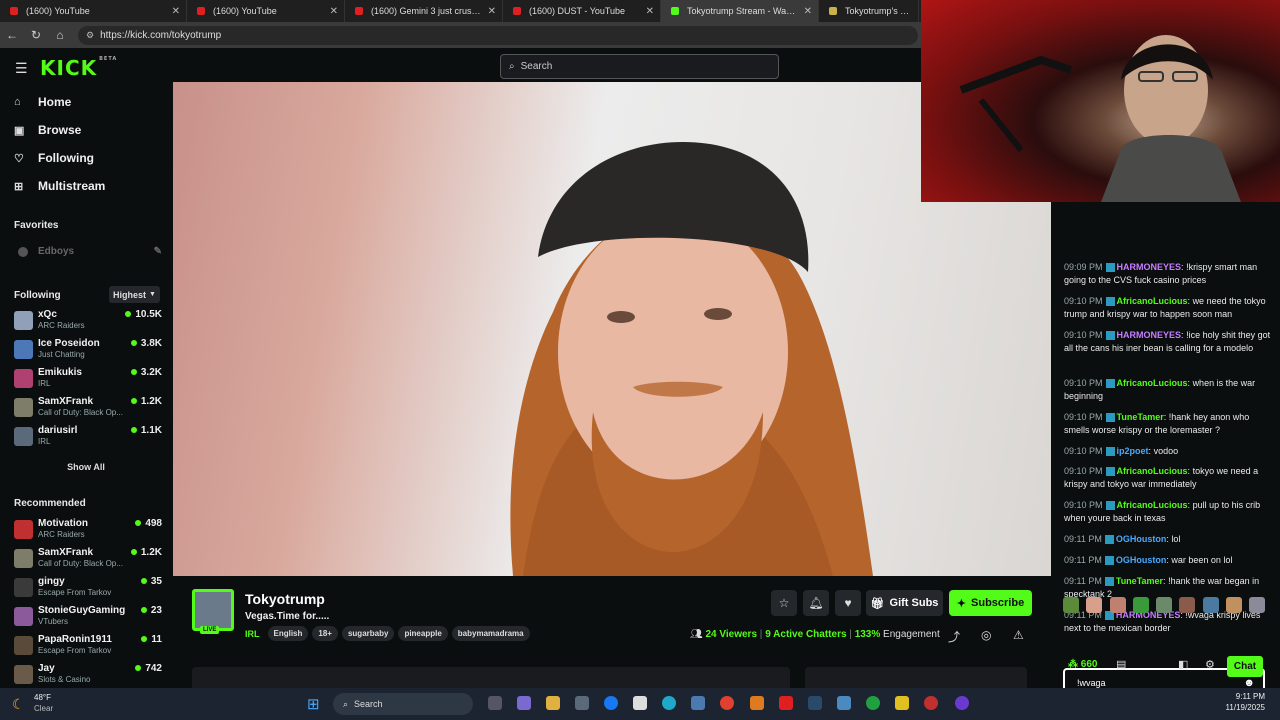  I want to click on back-icon: ←, so click(12, 35).